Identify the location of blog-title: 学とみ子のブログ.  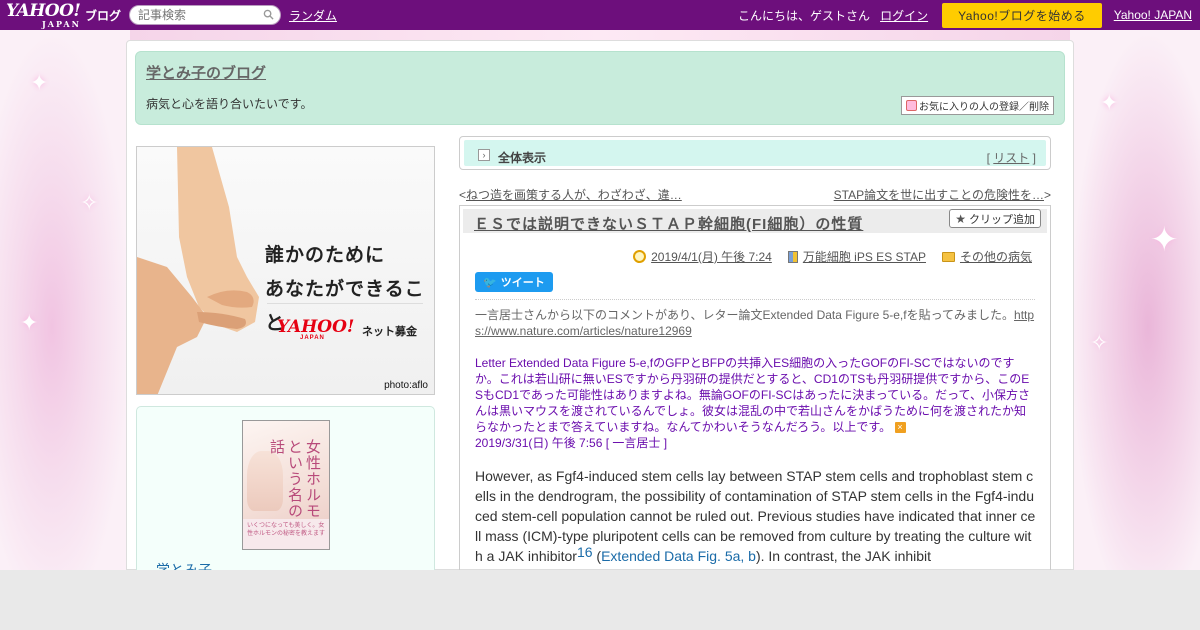
(206, 72).